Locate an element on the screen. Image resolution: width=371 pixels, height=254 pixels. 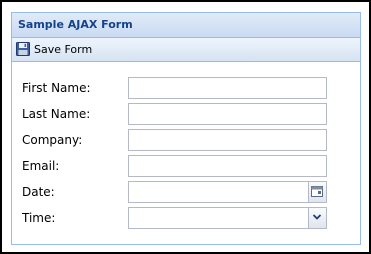
last-name-field-wrap is located at coordinates (227, 114).